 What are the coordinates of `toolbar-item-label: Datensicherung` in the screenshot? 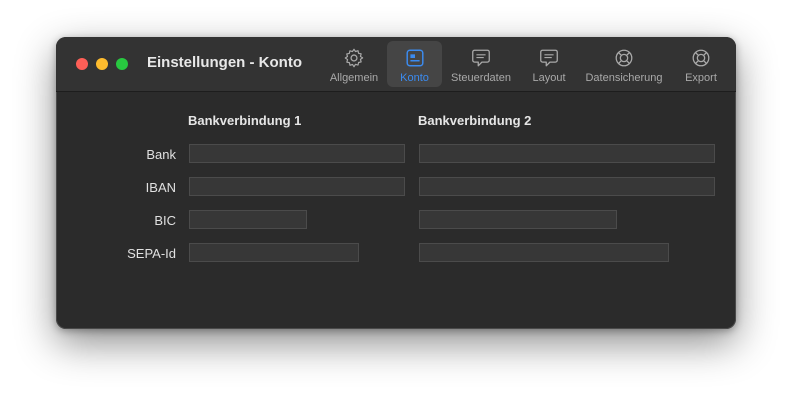 It's located at (624, 78).